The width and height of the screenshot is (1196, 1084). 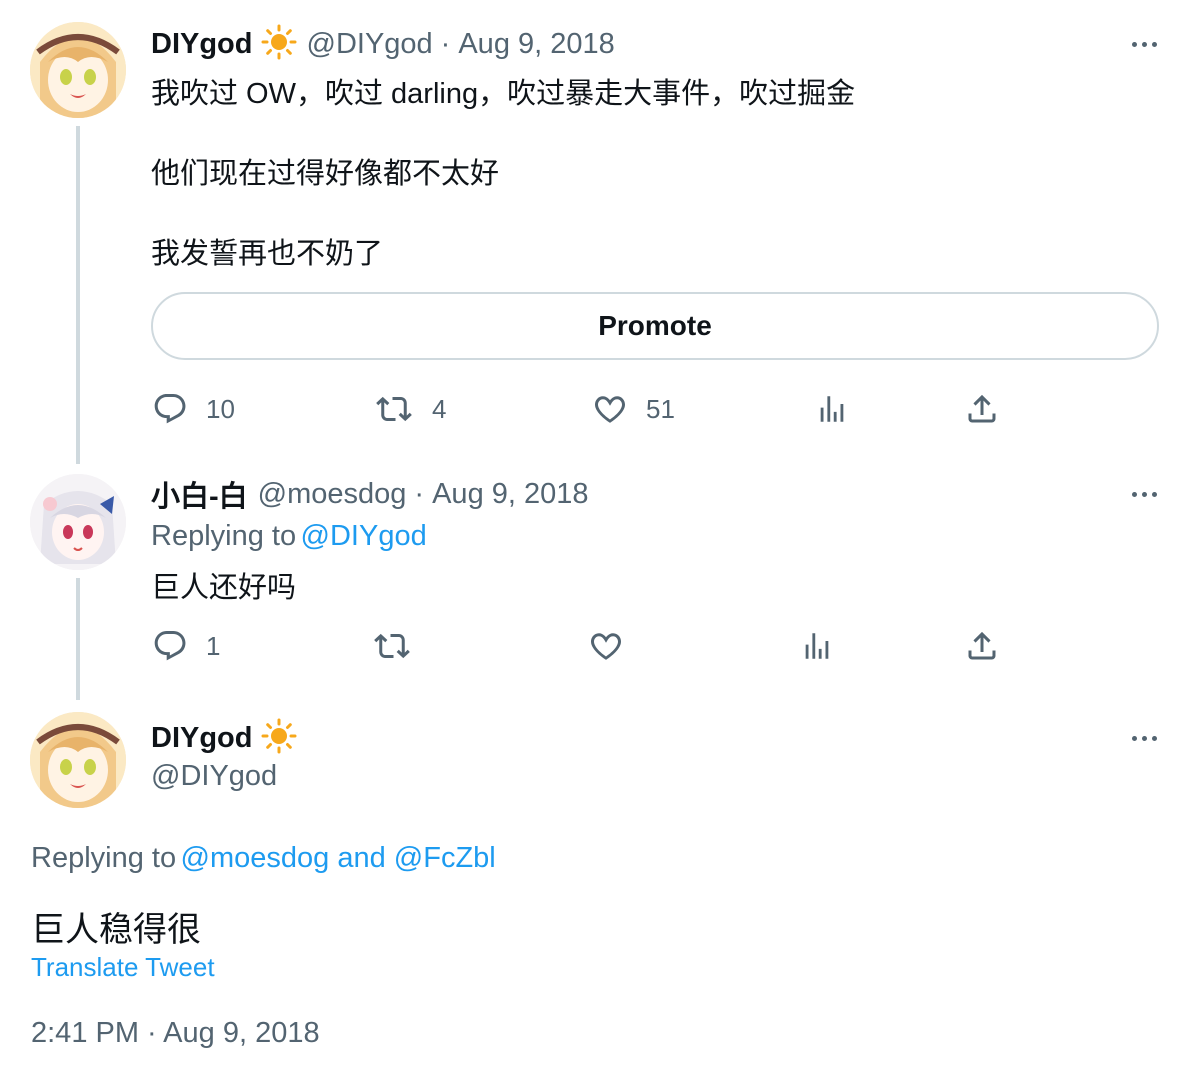 I want to click on tweet-timestamp: 2:41 PM · Aug 9, 2018, so click(x=175, y=1033).